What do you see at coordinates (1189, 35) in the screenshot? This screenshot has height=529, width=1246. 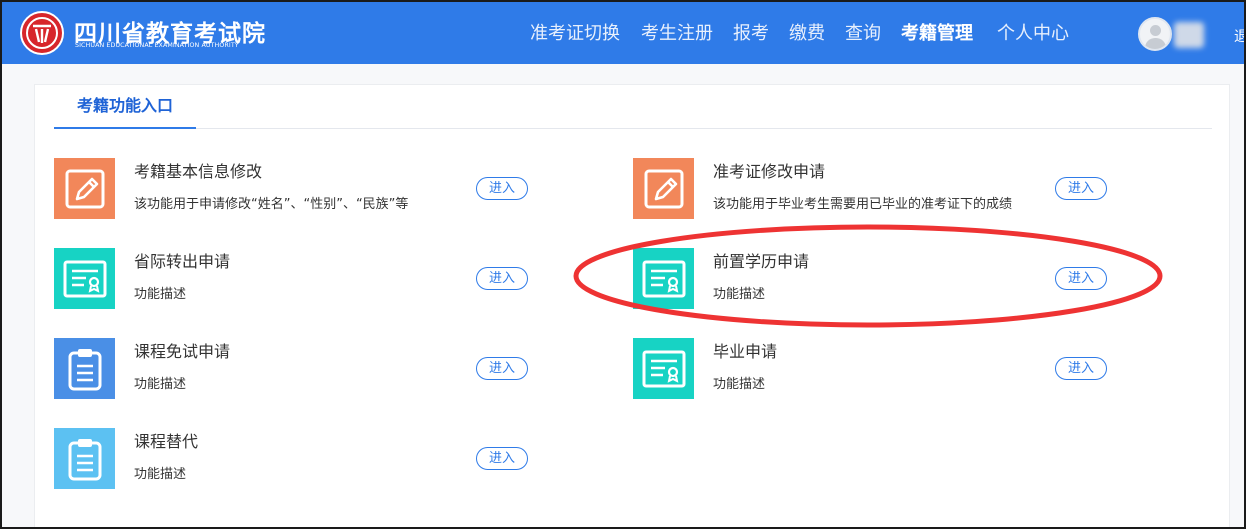 I see `username-redacted` at bounding box center [1189, 35].